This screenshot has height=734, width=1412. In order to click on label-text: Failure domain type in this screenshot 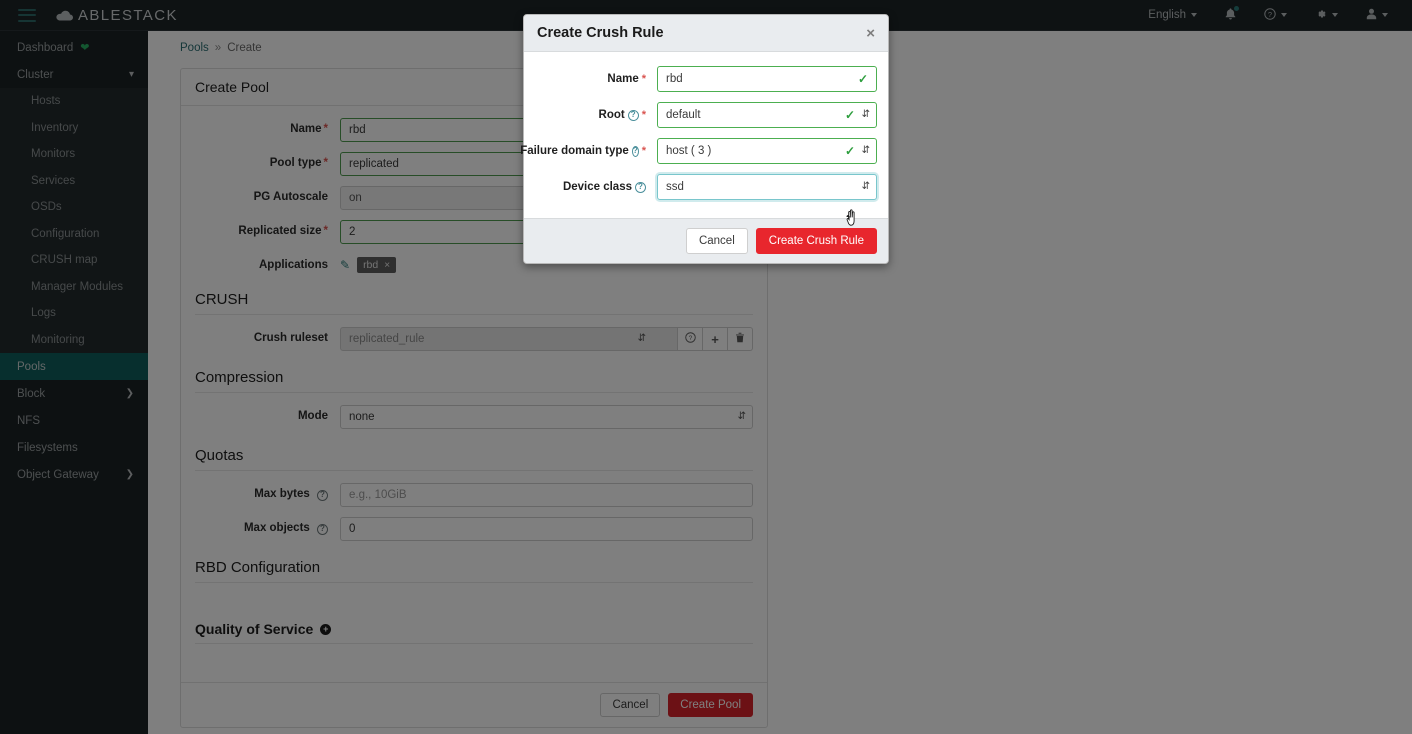, I will do `click(574, 151)`.